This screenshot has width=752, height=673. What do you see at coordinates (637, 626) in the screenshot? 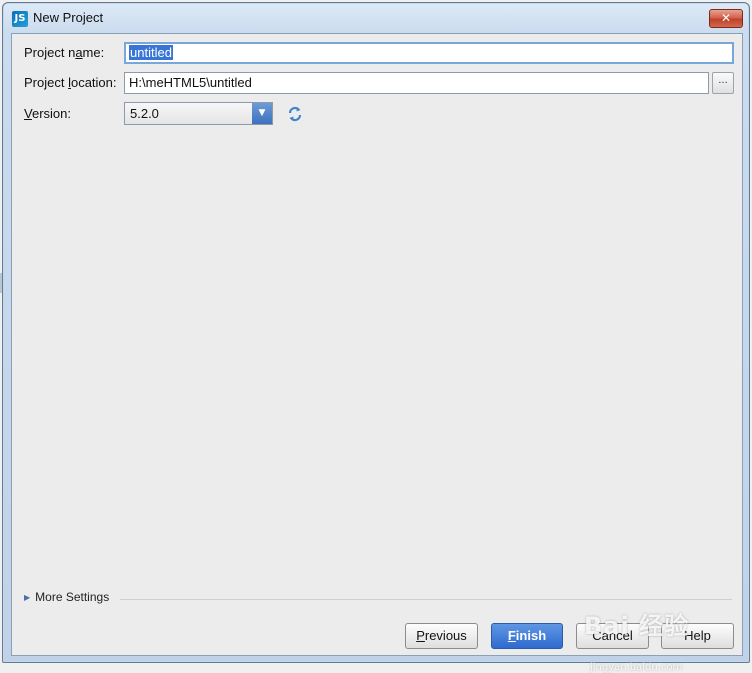
I see `watermark-logo: Bai 经验` at bounding box center [637, 626].